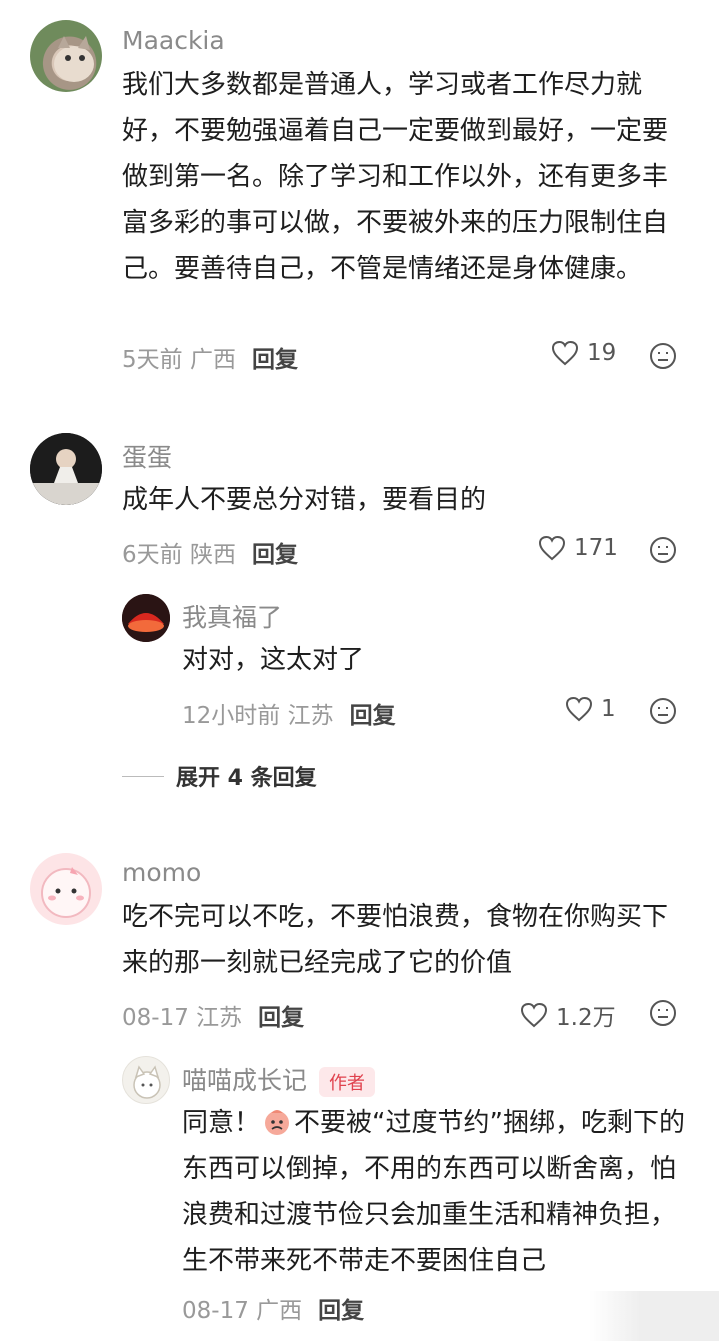  I want to click on reply-meta: 08-17 广西 回复, so click(273, 1308).